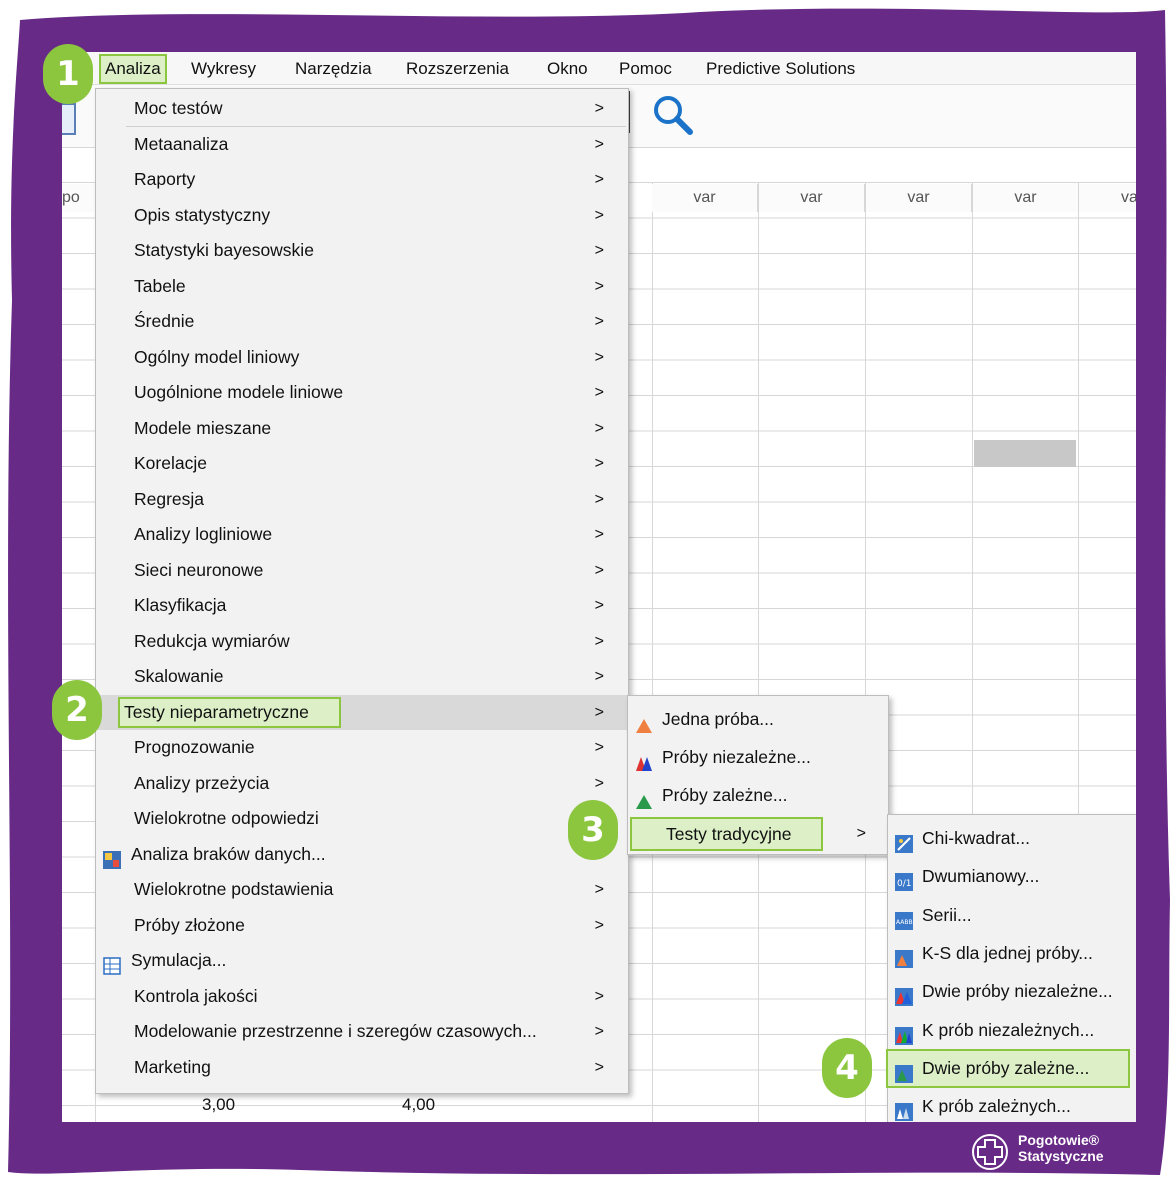 The height and width of the screenshot is (1182, 1173). What do you see at coordinates (362, 392) in the screenshot?
I see `menu-item-uogolnione-modele-liniowe: Uogólnione modele liniowe >` at bounding box center [362, 392].